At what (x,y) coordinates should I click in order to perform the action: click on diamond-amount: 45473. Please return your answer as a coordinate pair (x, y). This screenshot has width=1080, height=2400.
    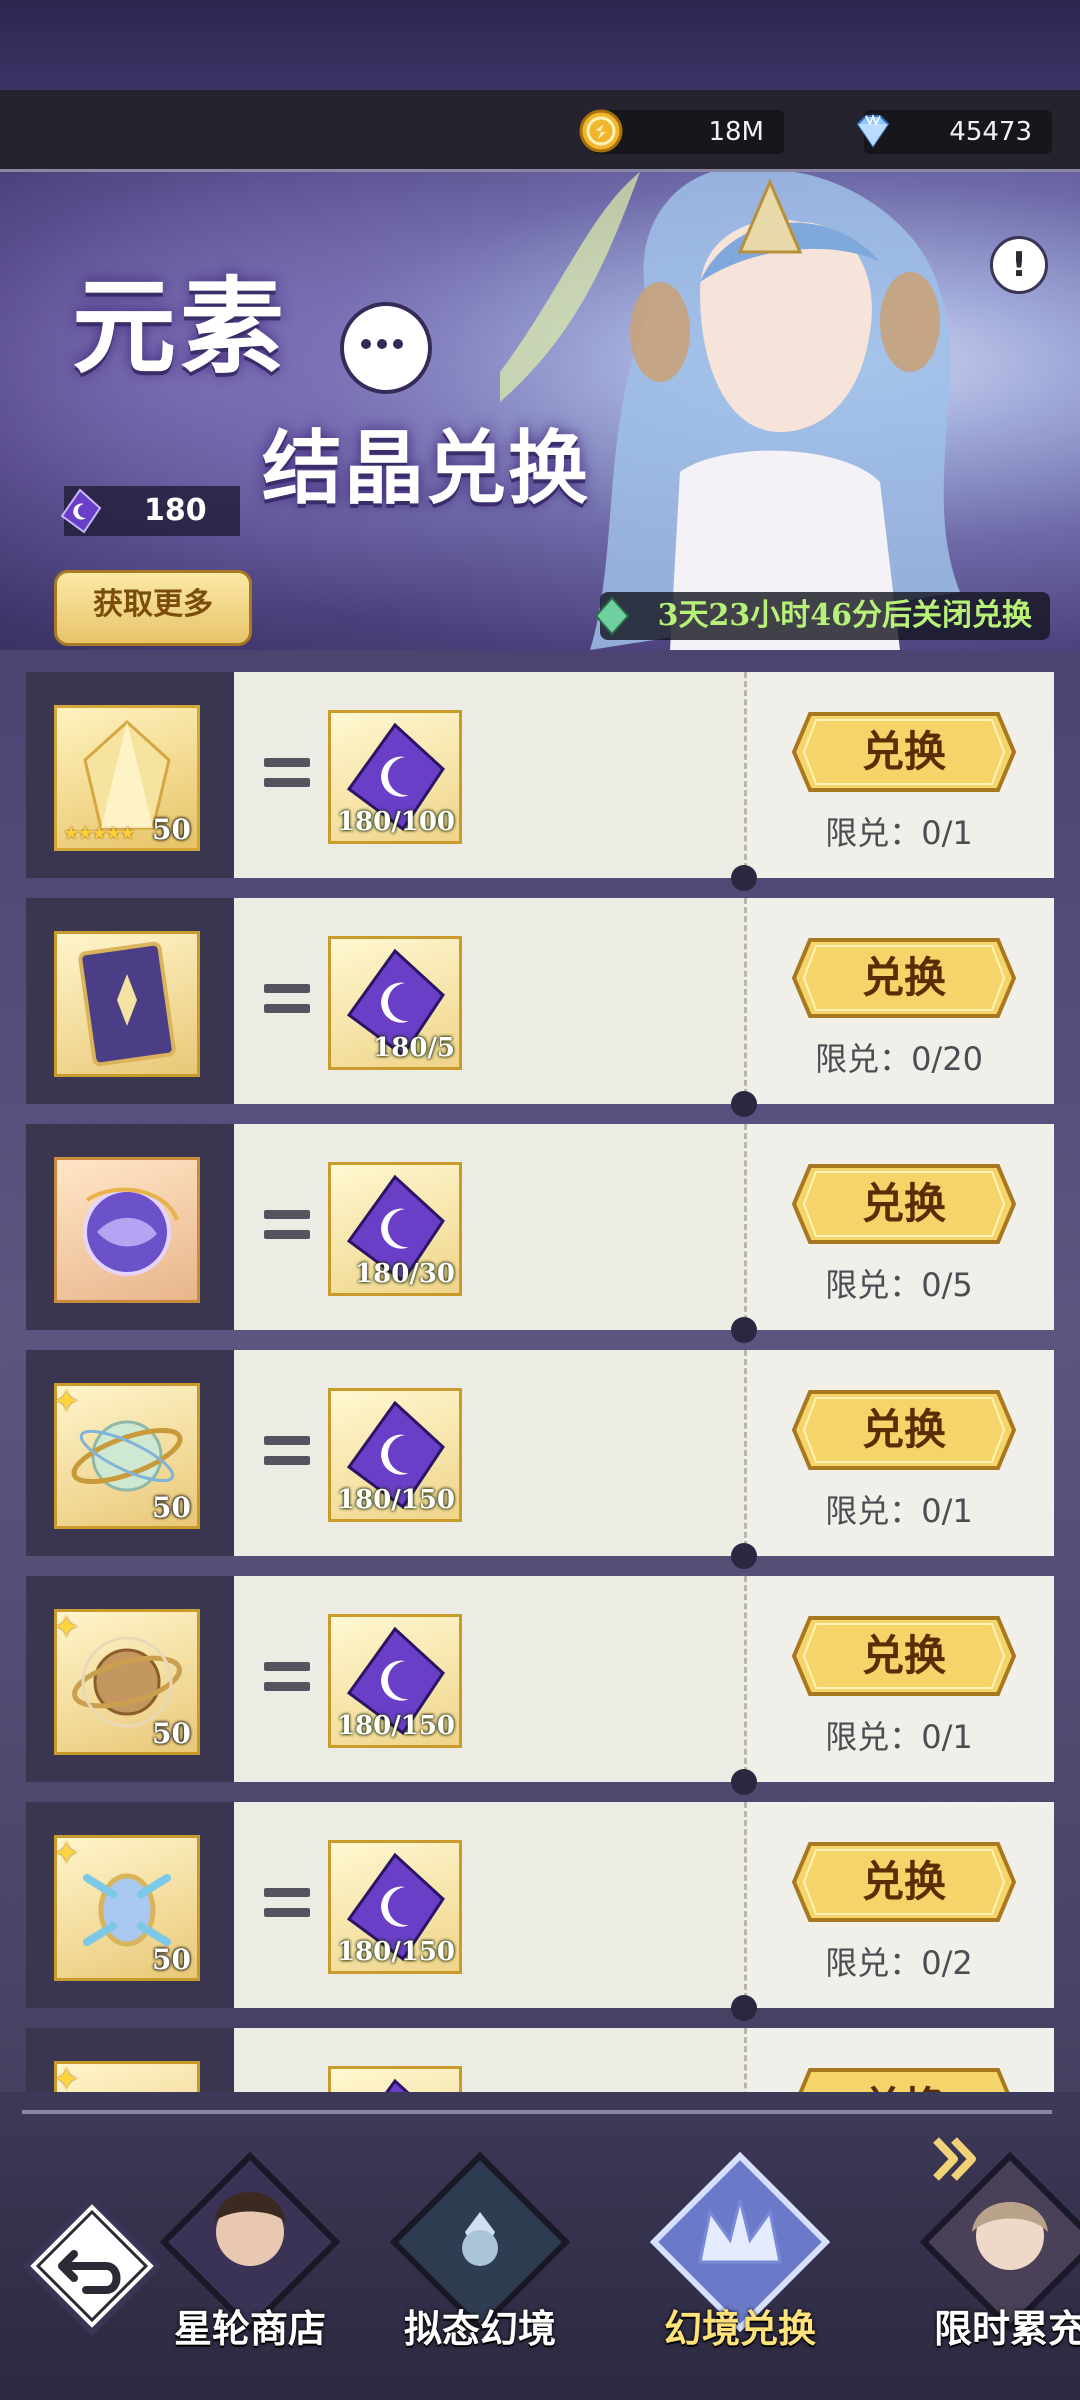
    Looking at the image, I should click on (990, 132).